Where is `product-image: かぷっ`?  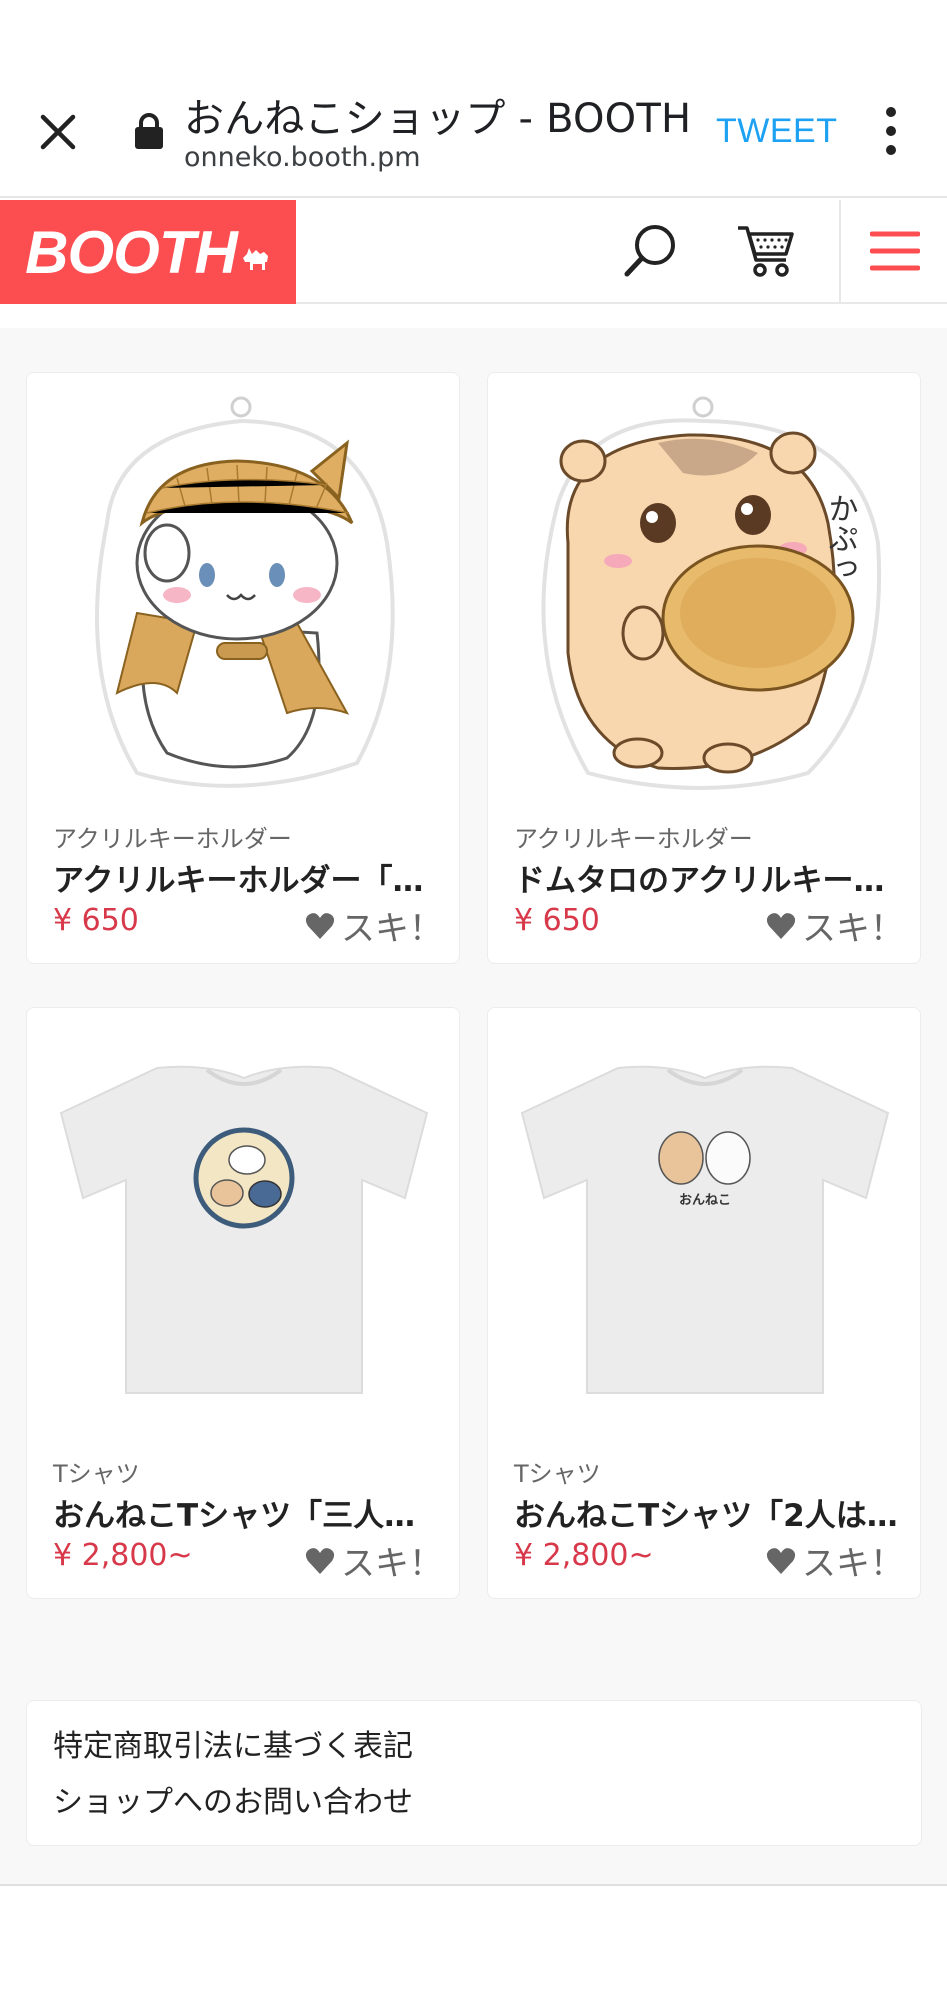 product-image: かぷっ is located at coordinates (704, 590).